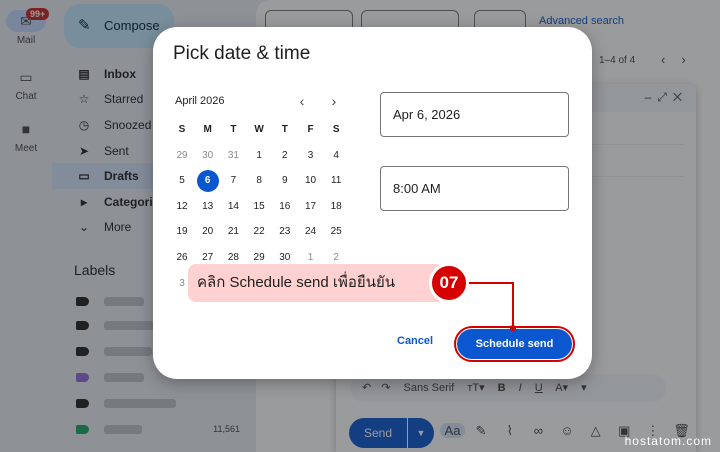 This screenshot has width=720, height=452. What do you see at coordinates (449, 283) in the screenshot?
I see `step-number-badge: 07` at bounding box center [449, 283].